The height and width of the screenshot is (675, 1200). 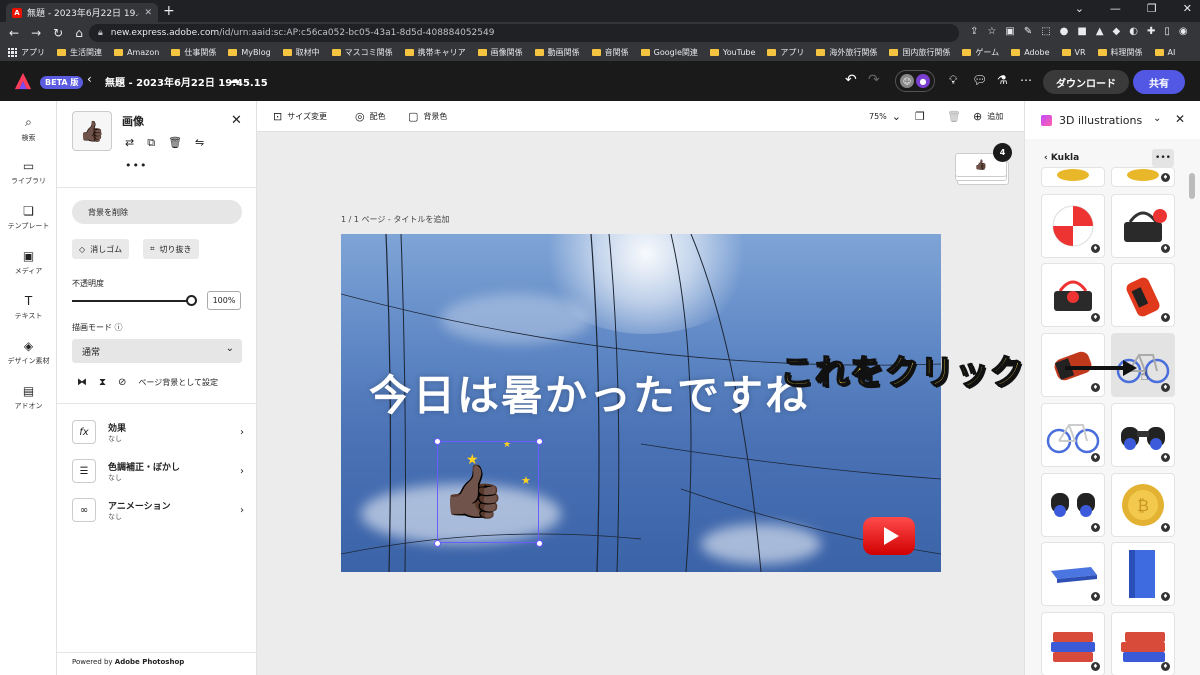 What do you see at coordinates (435, 52) in the screenshot?
I see `bookmark-folder: 携帯キャリア` at bounding box center [435, 52].